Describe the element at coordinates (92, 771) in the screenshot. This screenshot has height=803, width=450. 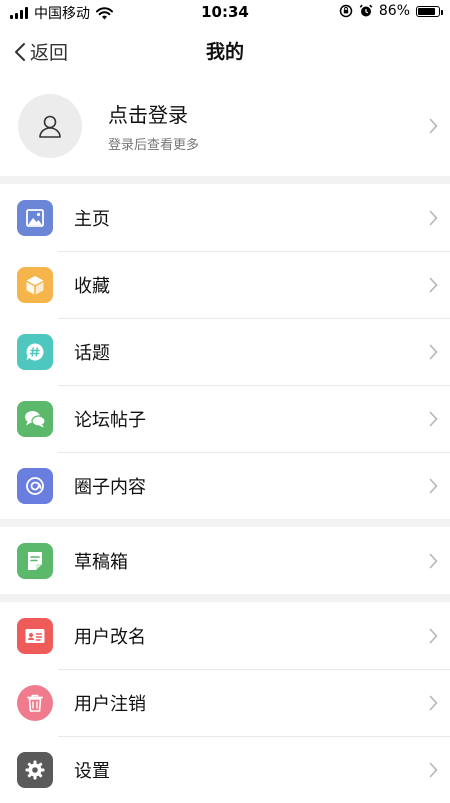
I see `menu-item-label: 设置` at that location.